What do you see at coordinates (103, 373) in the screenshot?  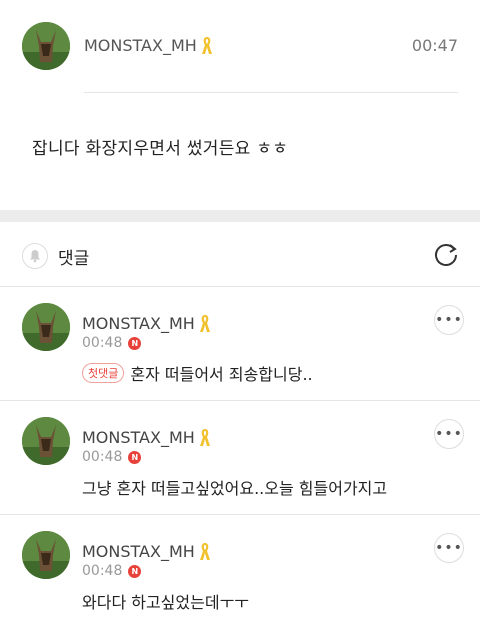 I see `first-comment-badge: 첫댓글` at bounding box center [103, 373].